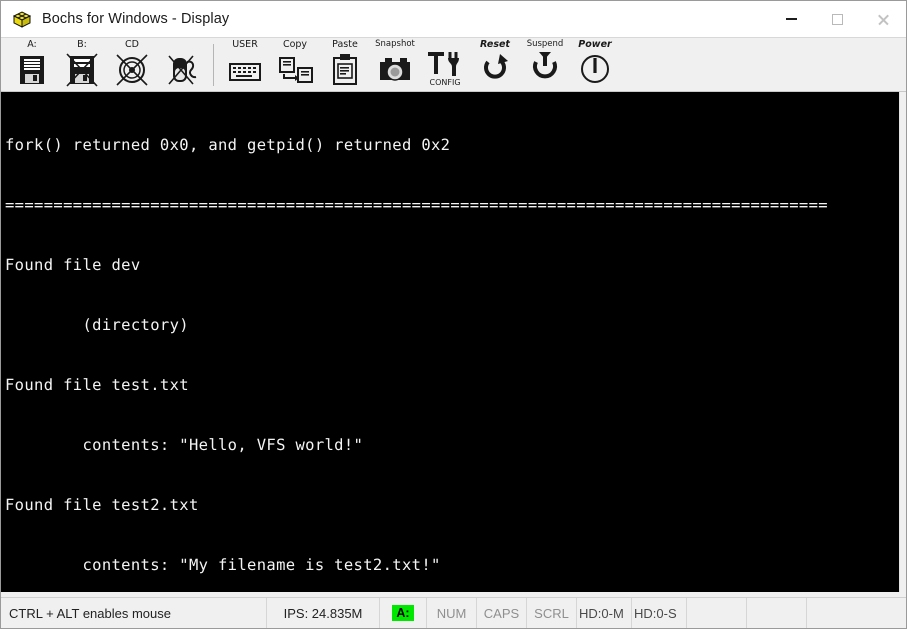  I want to click on close-button, so click(883, 19).